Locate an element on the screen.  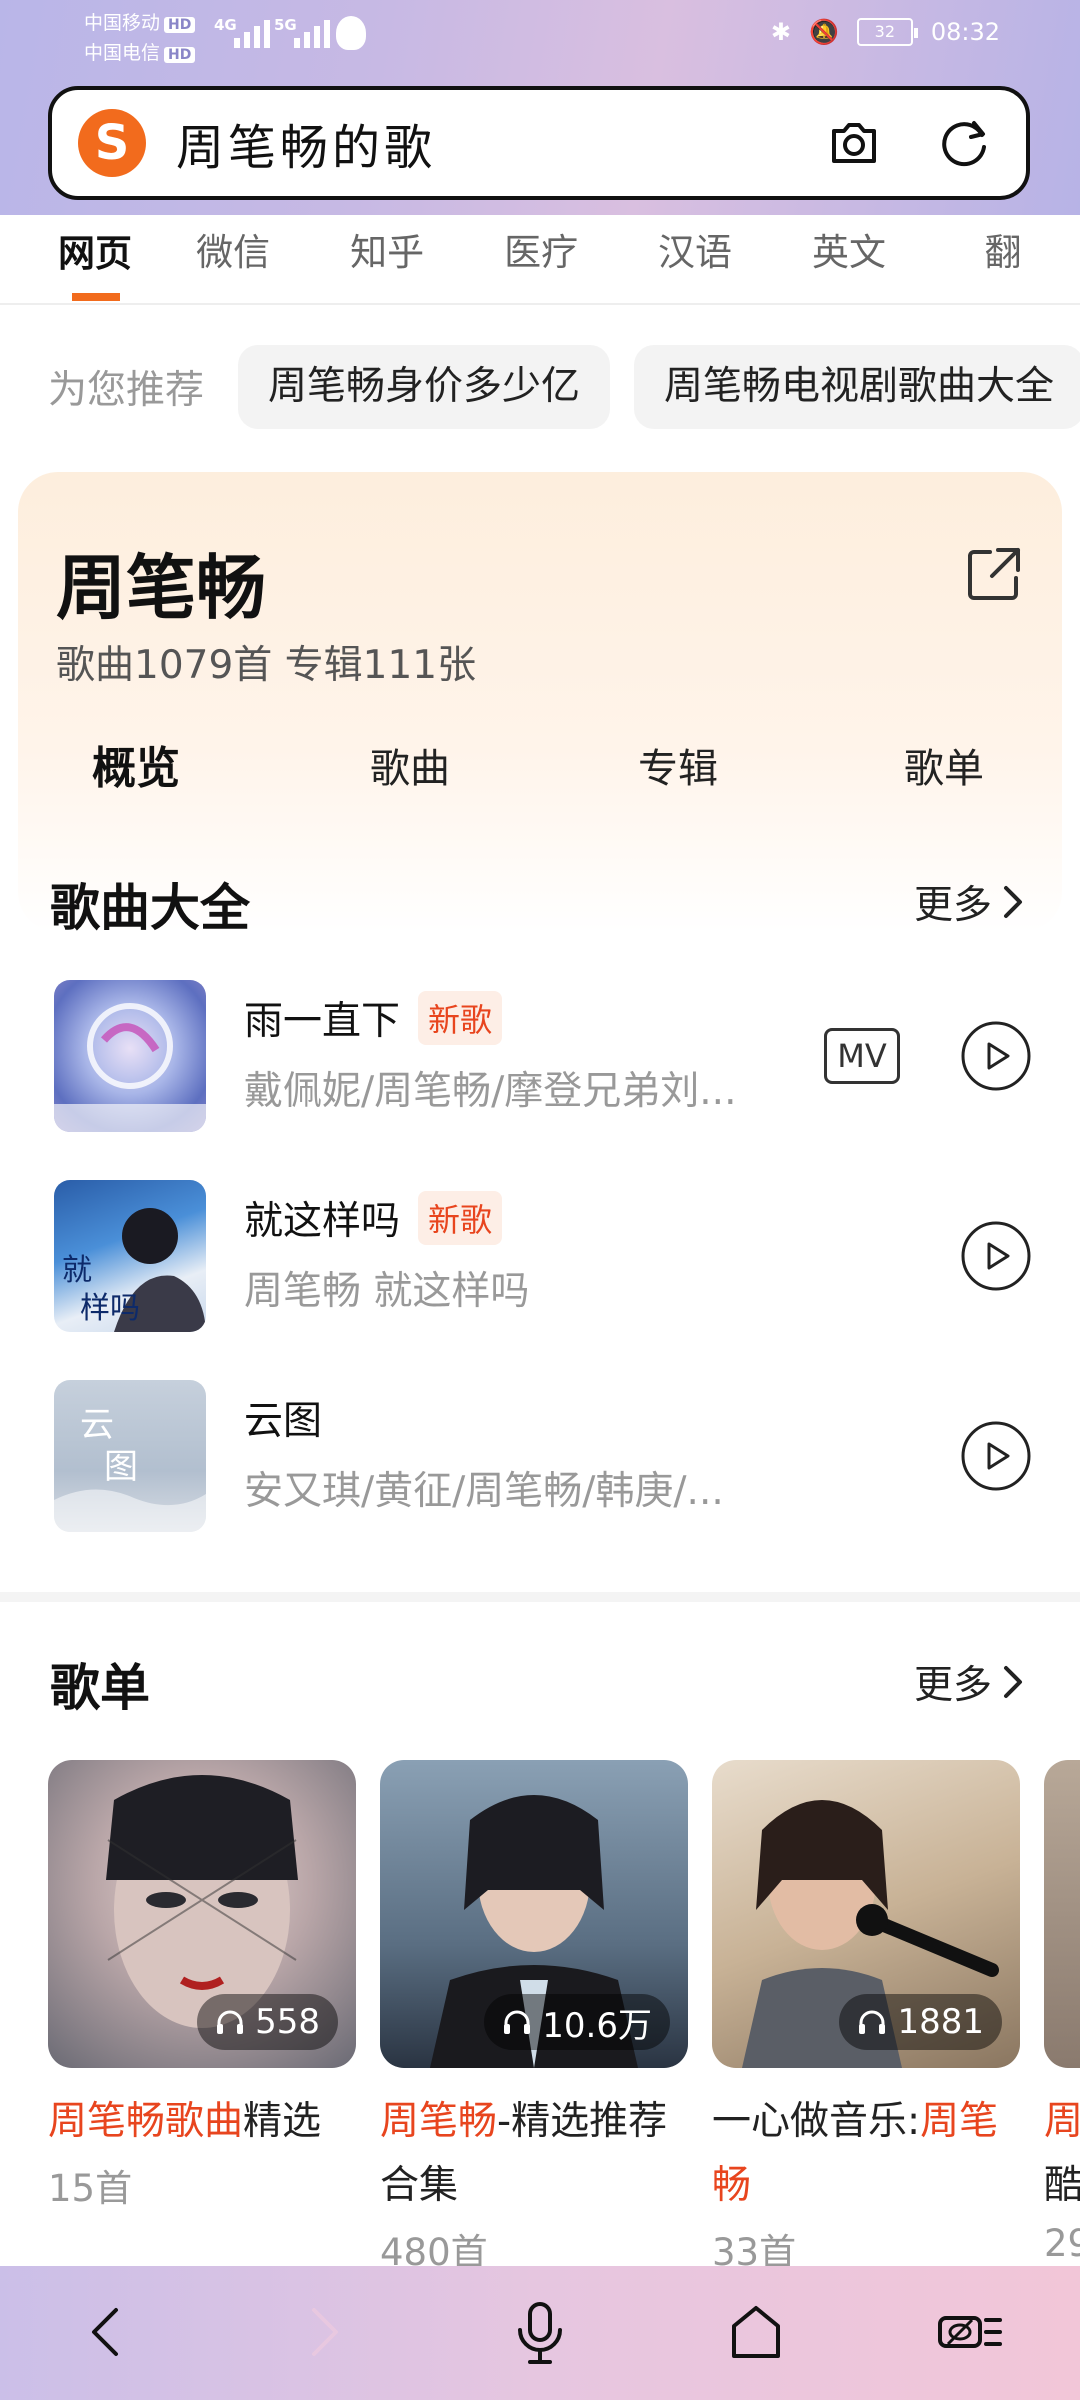
recommend-label: 为您推荐 is located at coordinates (126, 390).